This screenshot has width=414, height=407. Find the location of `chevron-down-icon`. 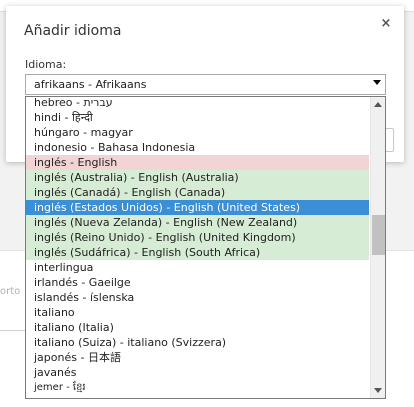

chevron-down-icon is located at coordinates (377, 82).